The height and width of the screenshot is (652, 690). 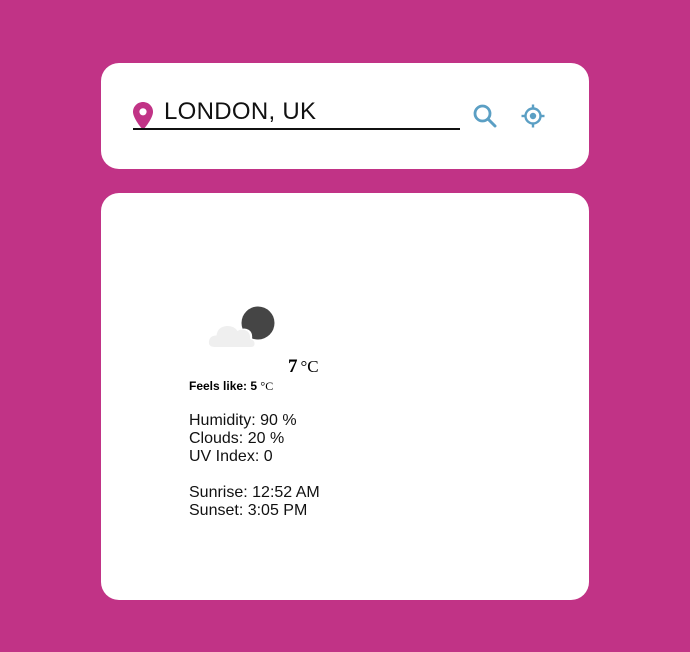 What do you see at coordinates (248, 510) in the screenshot?
I see `sunset-text: Sunset: 3:05 PM` at bounding box center [248, 510].